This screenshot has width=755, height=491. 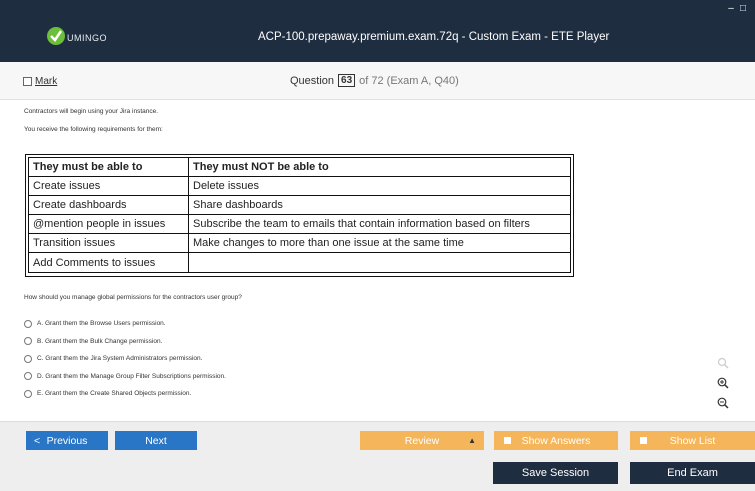 I want to click on question-total: of 72 (Exam A, Q40), so click(x=409, y=80).